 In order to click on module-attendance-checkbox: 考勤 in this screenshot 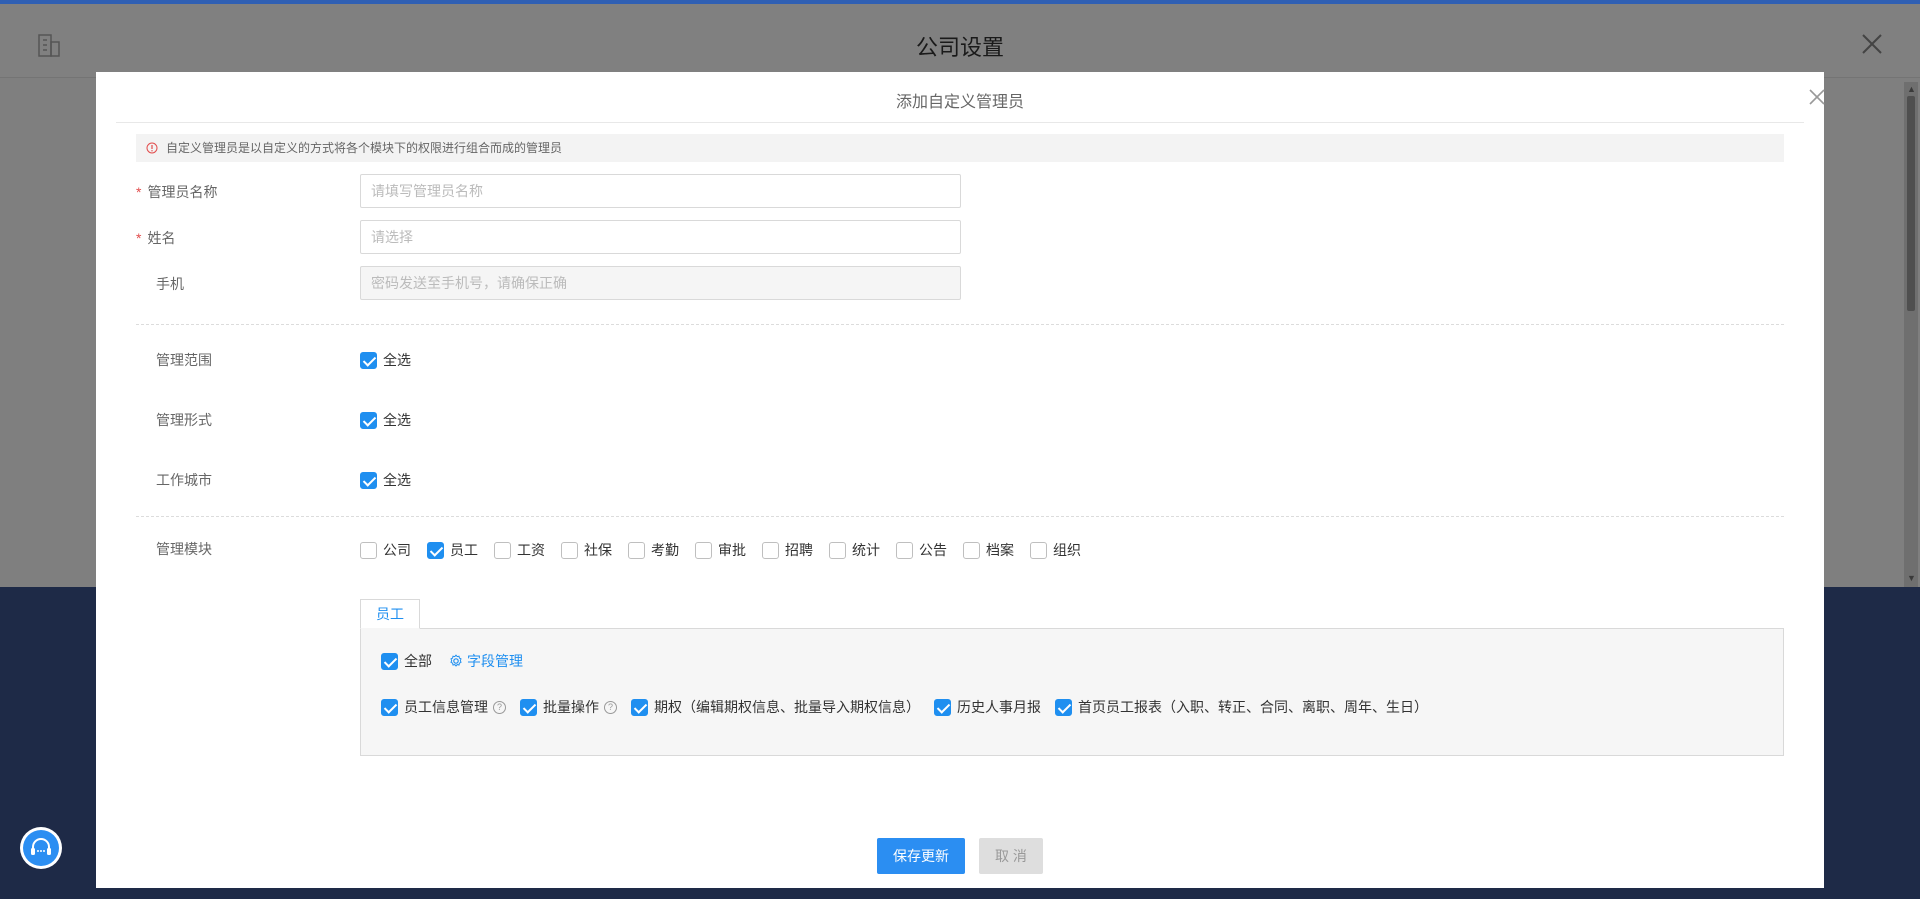, I will do `click(653, 550)`.